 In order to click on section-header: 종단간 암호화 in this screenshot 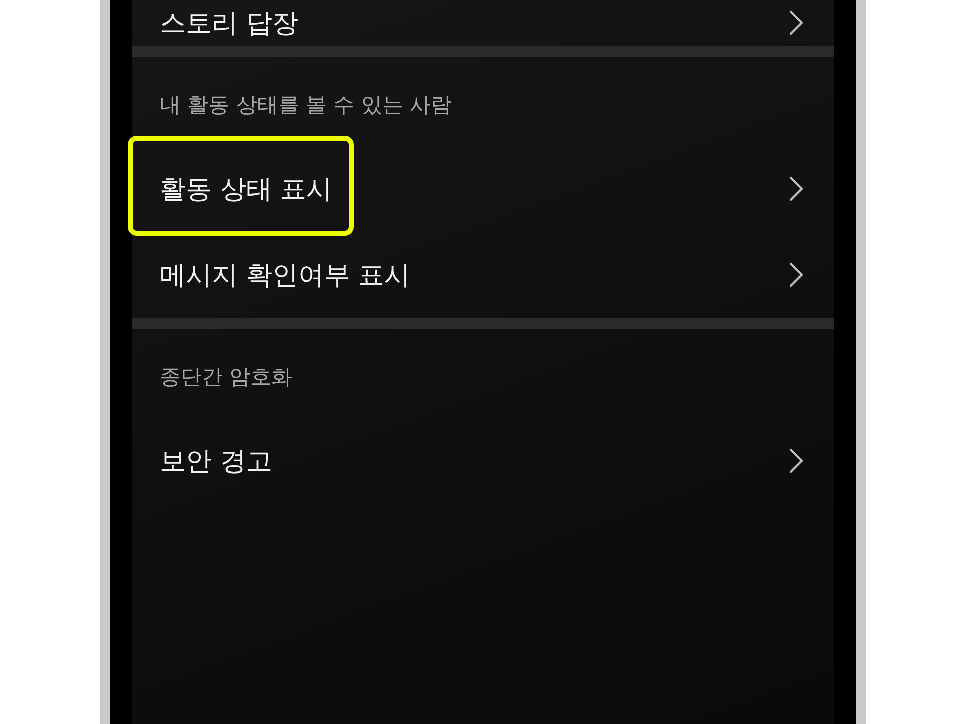, I will do `click(226, 377)`.